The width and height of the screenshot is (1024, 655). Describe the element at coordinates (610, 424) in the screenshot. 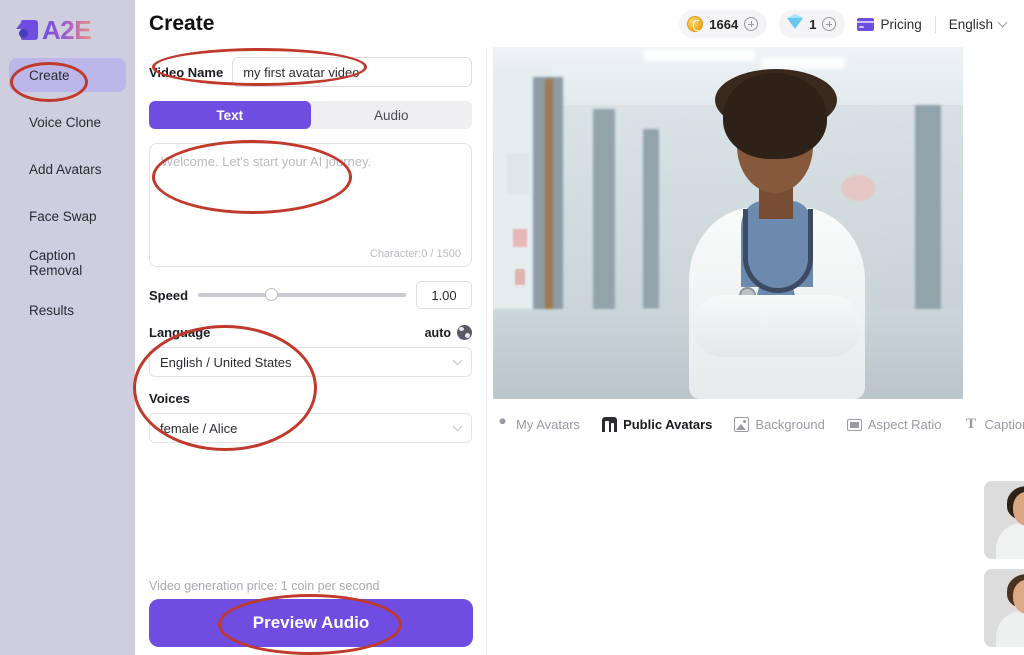

I see `people-group-icon` at that location.